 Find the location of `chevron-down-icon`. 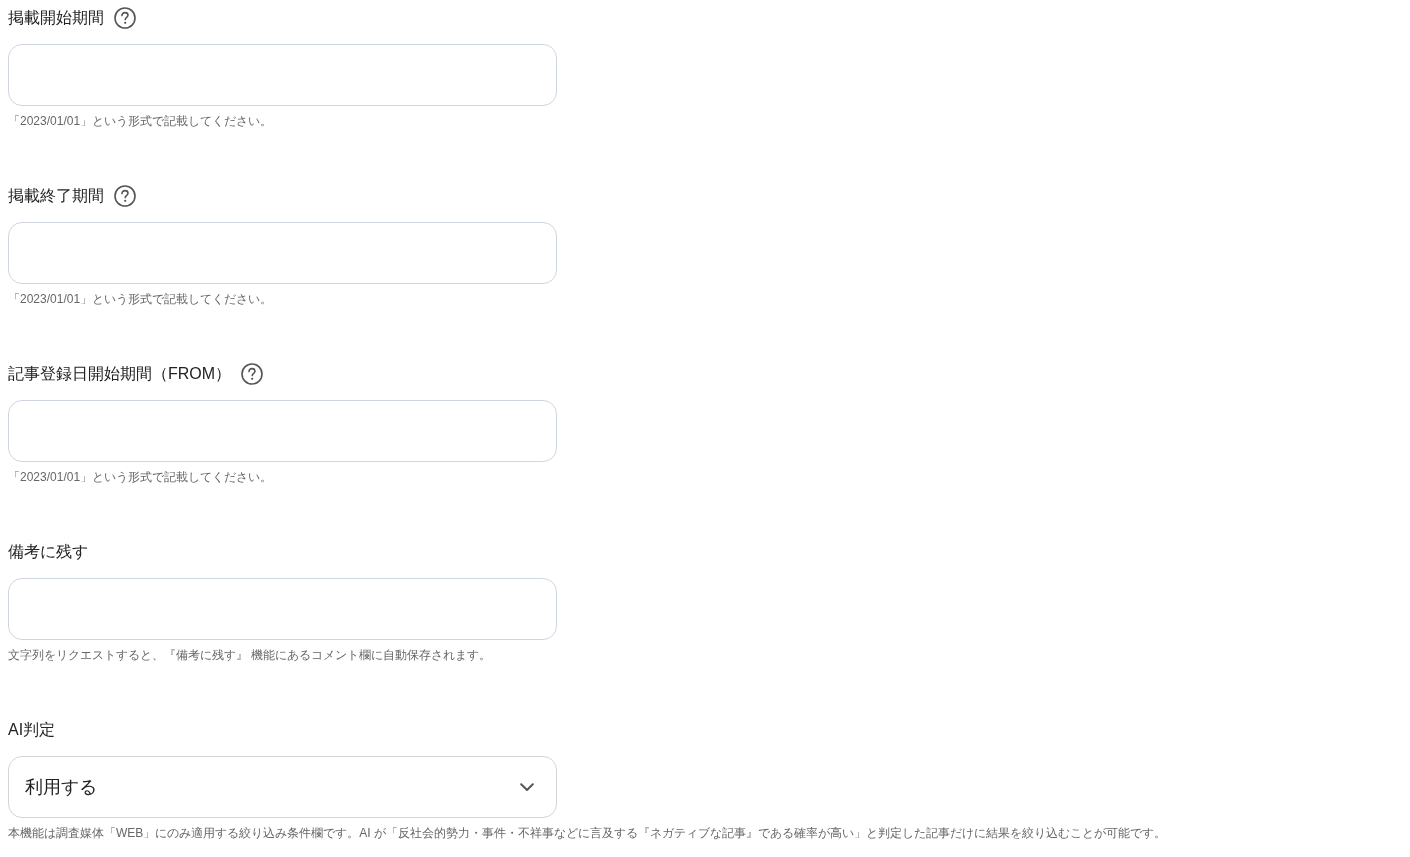

chevron-down-icon is located at coordinates (527, 787).